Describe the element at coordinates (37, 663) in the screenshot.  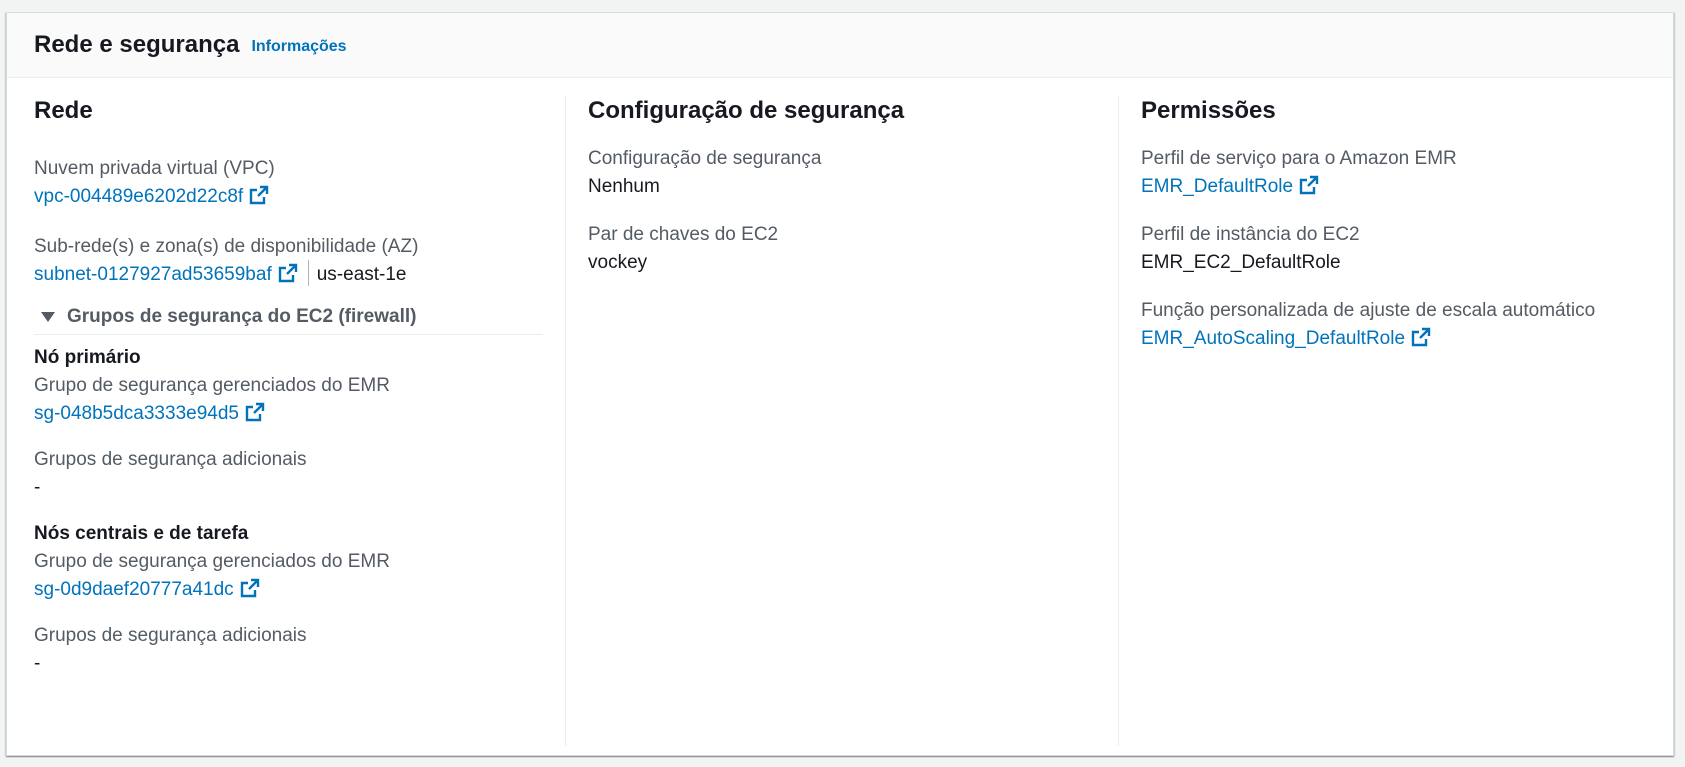
I see `core-additional-value: -` at that location.